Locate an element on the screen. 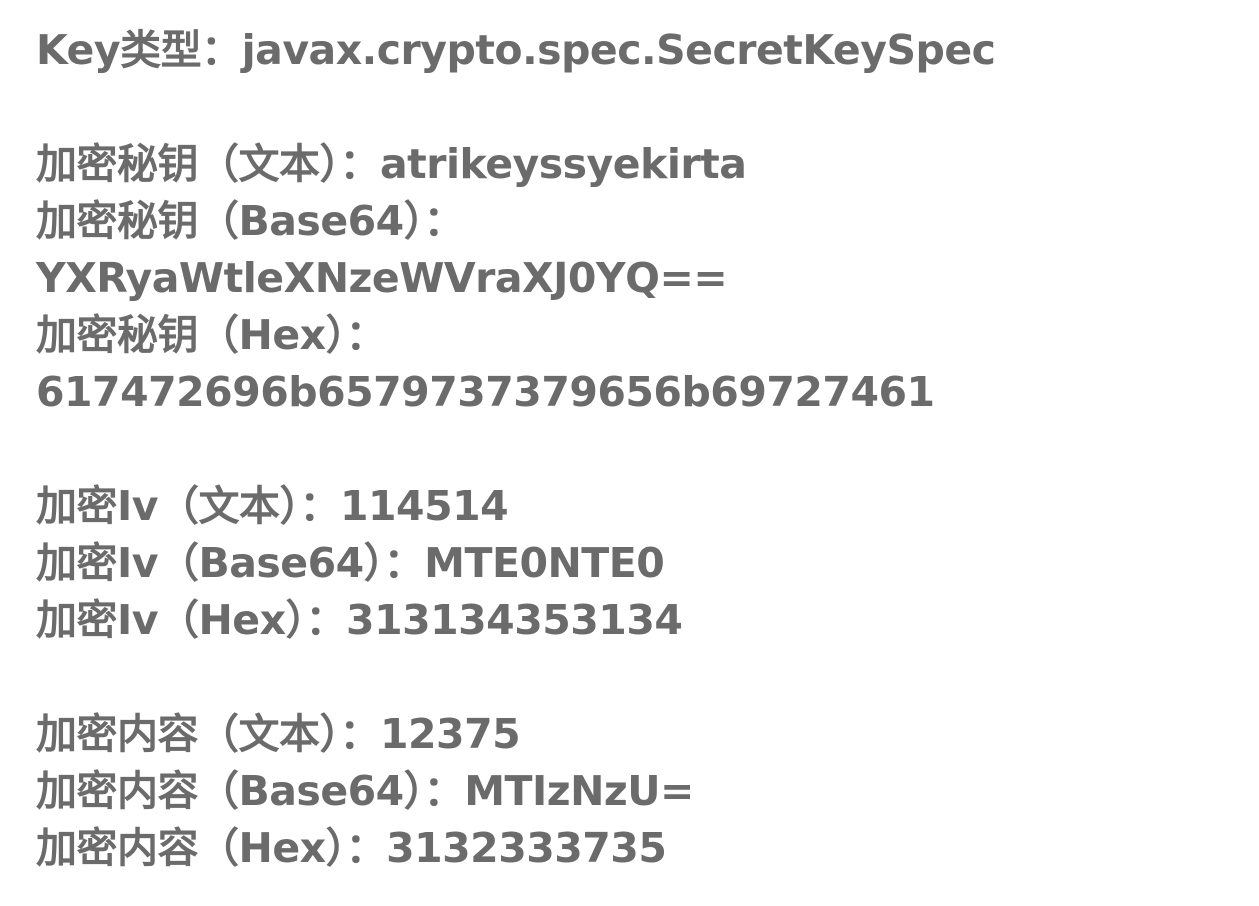 This screenshot has height=906, width=1259. content-text-label: 加密内容（文本）： is located at coordinates (208, 734).